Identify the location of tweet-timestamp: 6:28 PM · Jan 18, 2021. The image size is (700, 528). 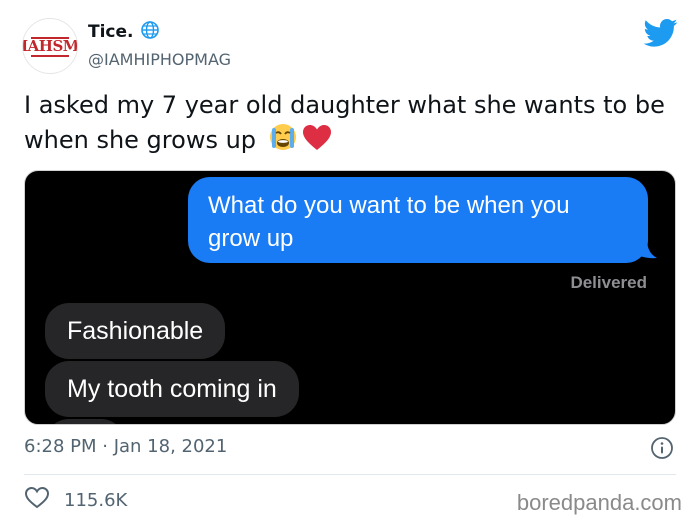
(125, 446).